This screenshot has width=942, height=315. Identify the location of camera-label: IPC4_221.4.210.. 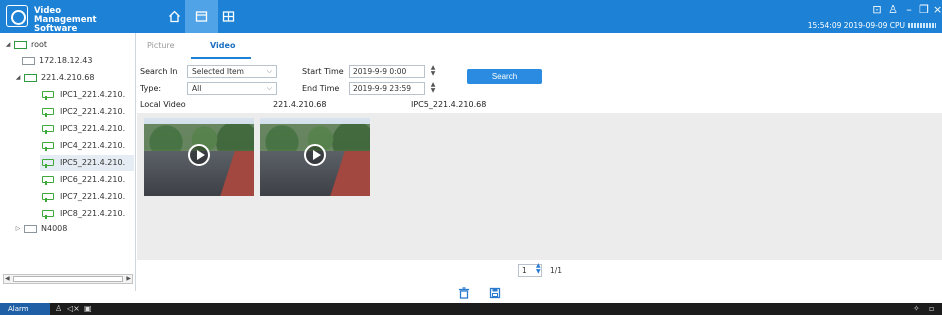
(93, 145).